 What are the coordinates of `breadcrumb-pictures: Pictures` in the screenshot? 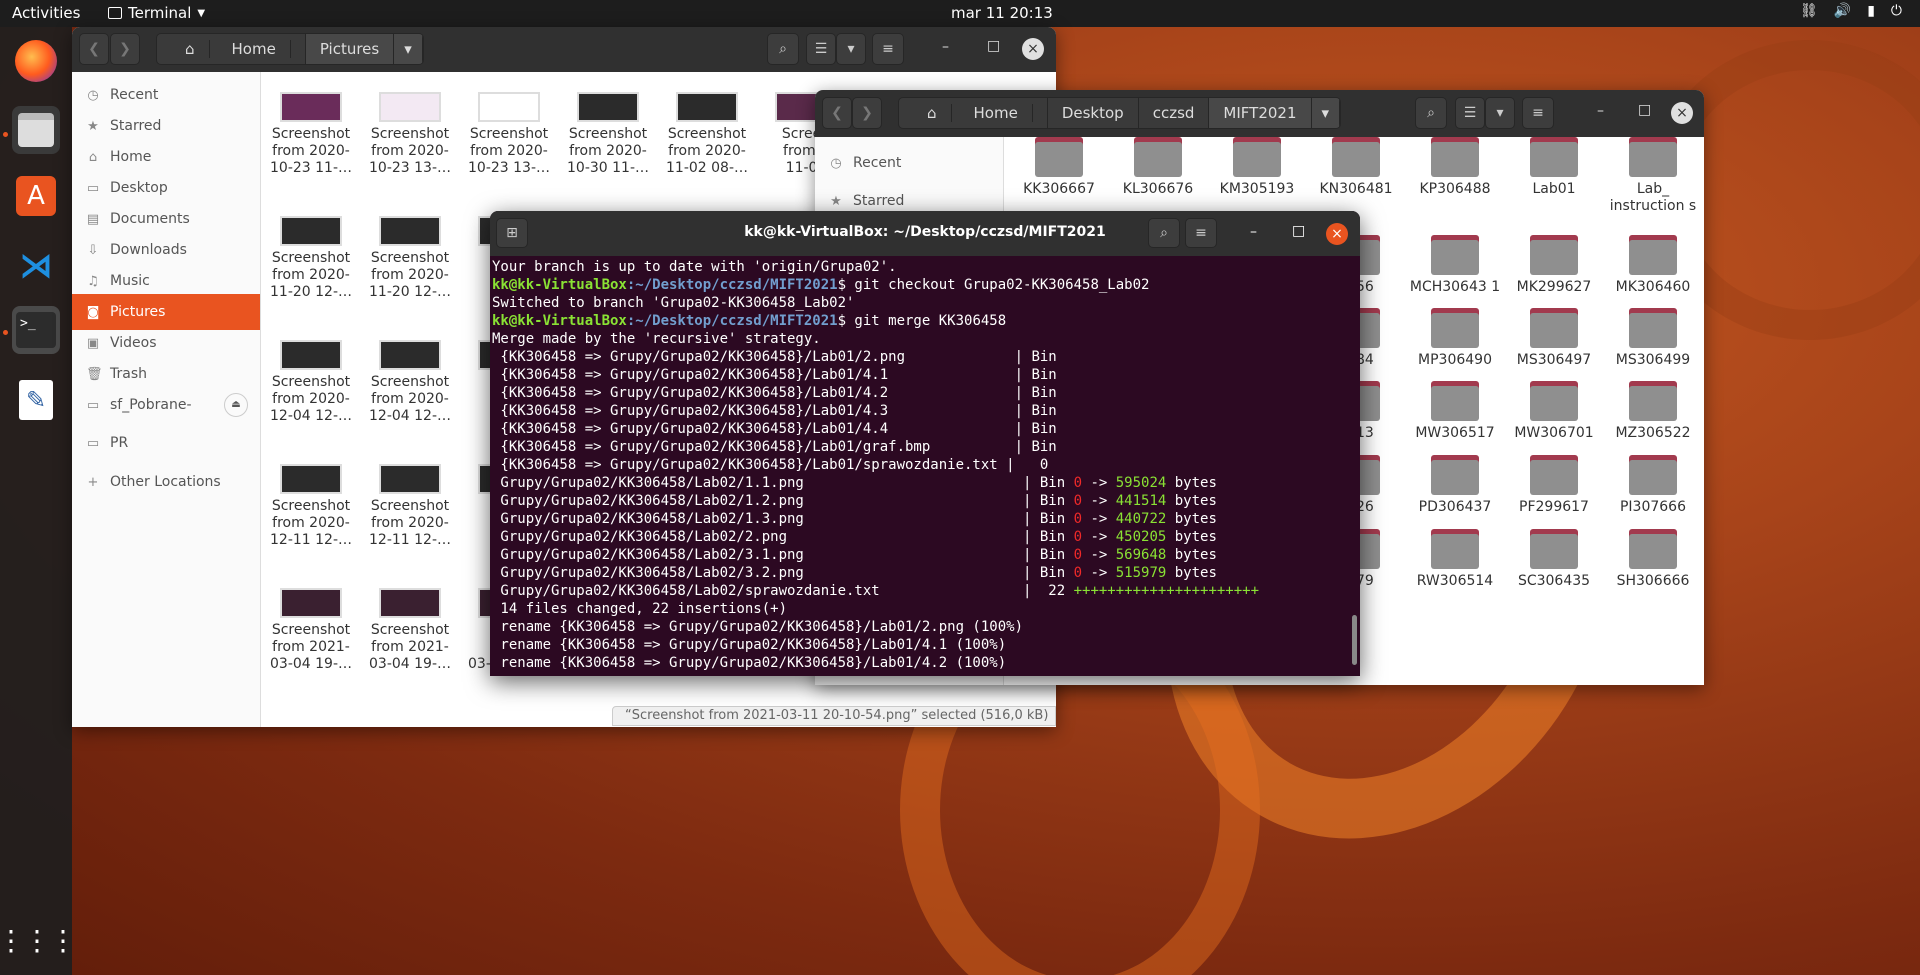 It's located at (350, 49).